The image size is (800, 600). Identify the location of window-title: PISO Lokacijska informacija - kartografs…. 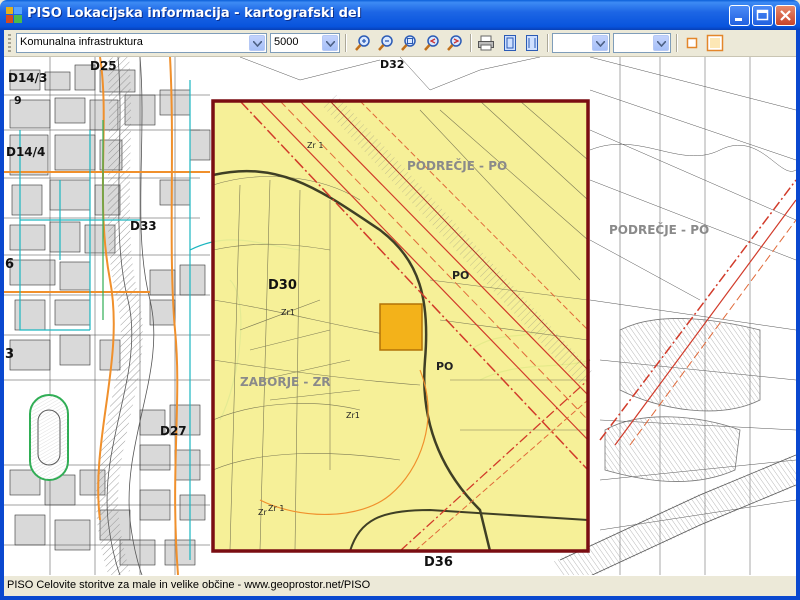
(194, 13).